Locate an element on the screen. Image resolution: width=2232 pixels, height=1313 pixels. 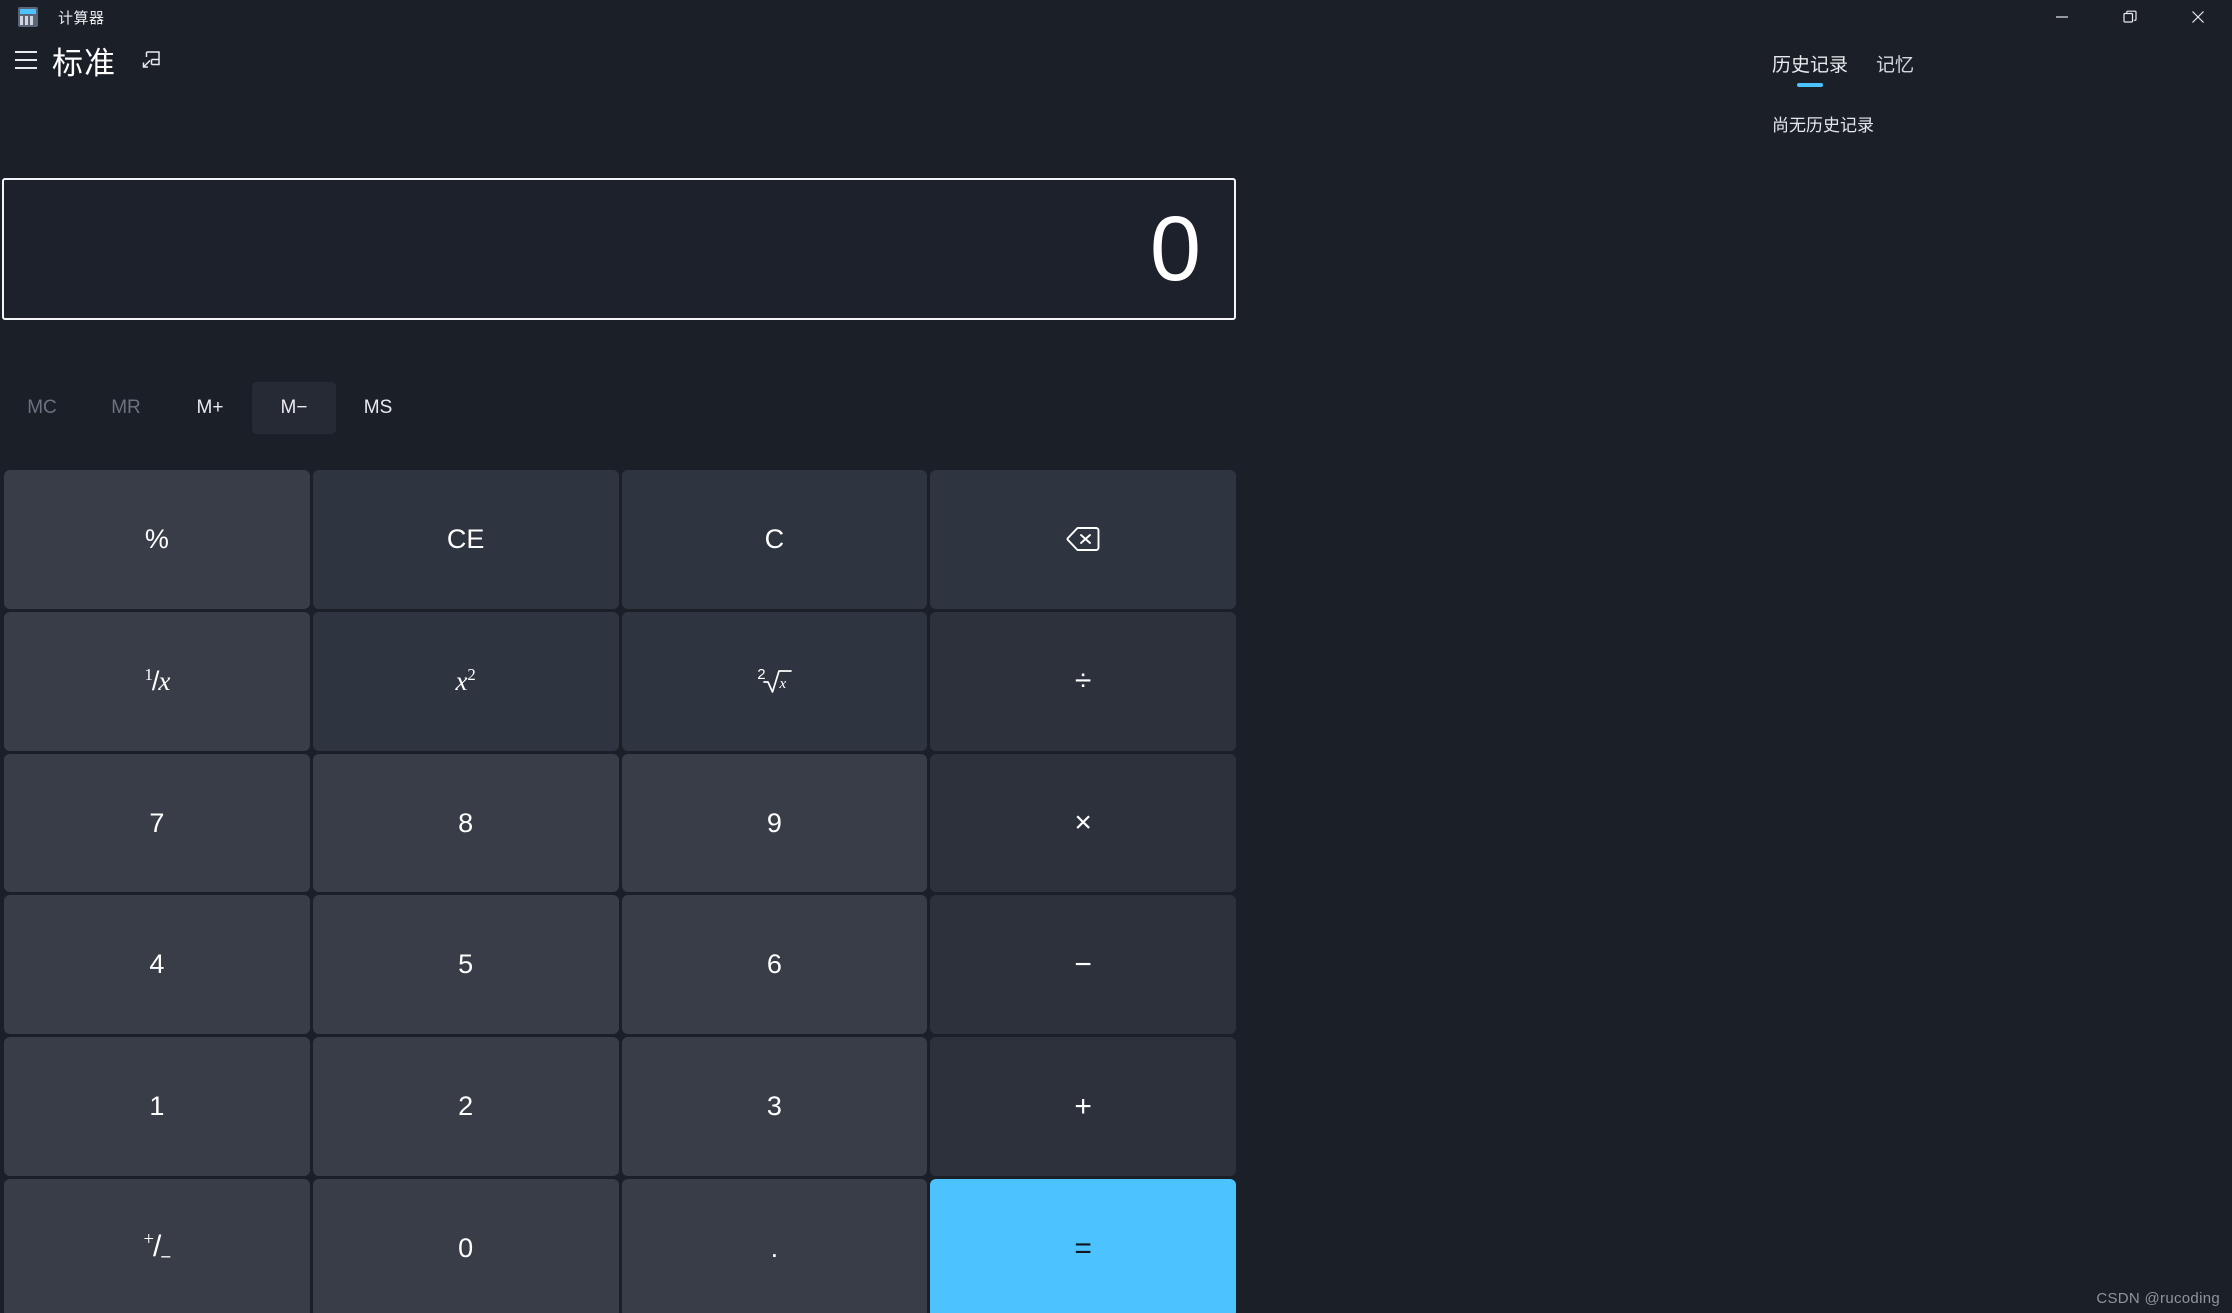
mode-bar: 标准 is located at coordinates (82, 60).